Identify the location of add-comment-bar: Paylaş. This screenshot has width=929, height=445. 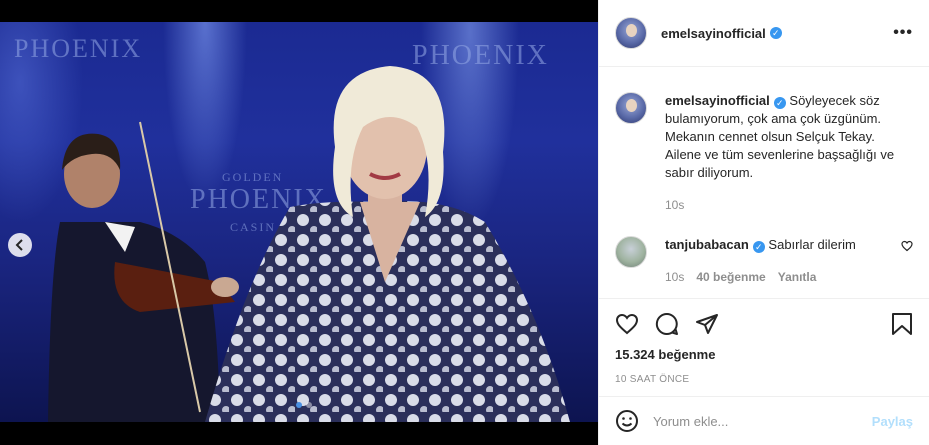
(764, 420).